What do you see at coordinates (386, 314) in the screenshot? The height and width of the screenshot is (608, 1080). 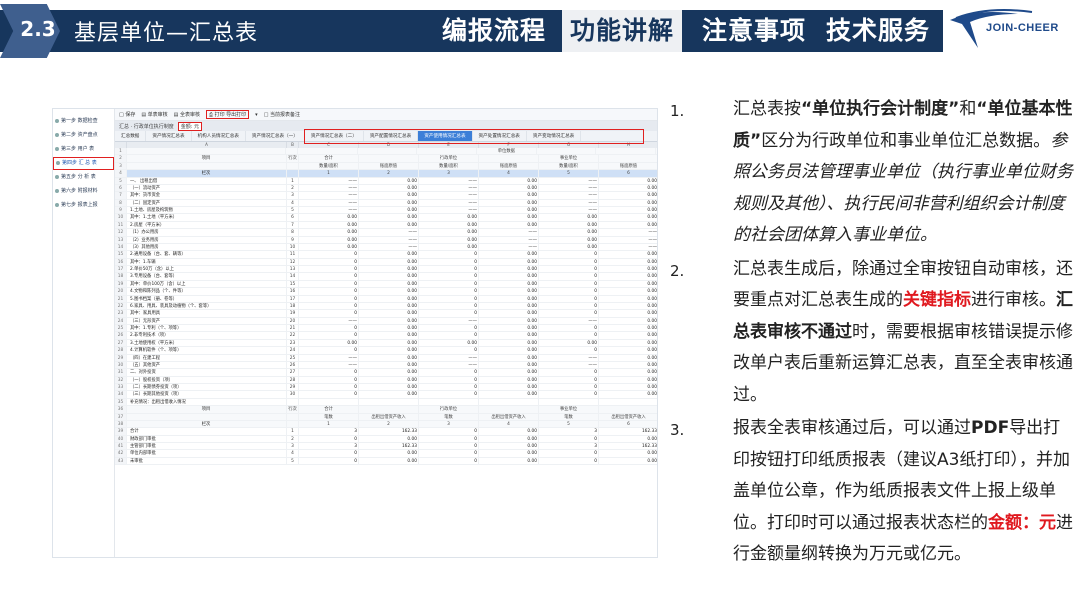 I see `table-row: 23 其中：家具用具 19 0 0.00 0 0.00 0 0.00` at bounding box center [386, 314].